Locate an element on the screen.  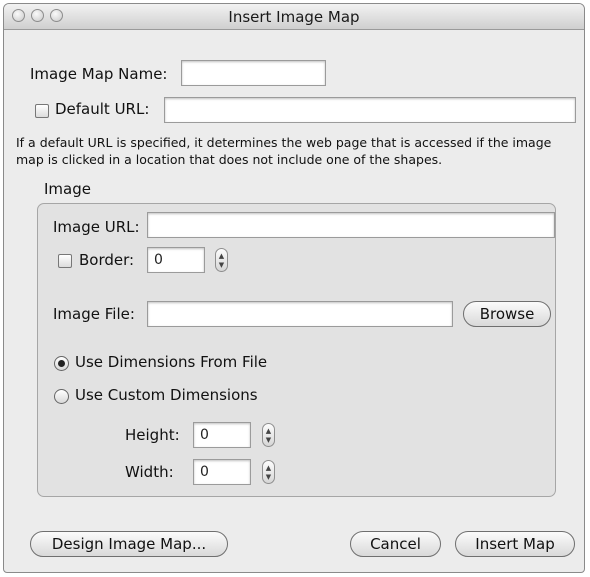
height-stepper: ▲ ▼ is located at coordinates (268, 435).